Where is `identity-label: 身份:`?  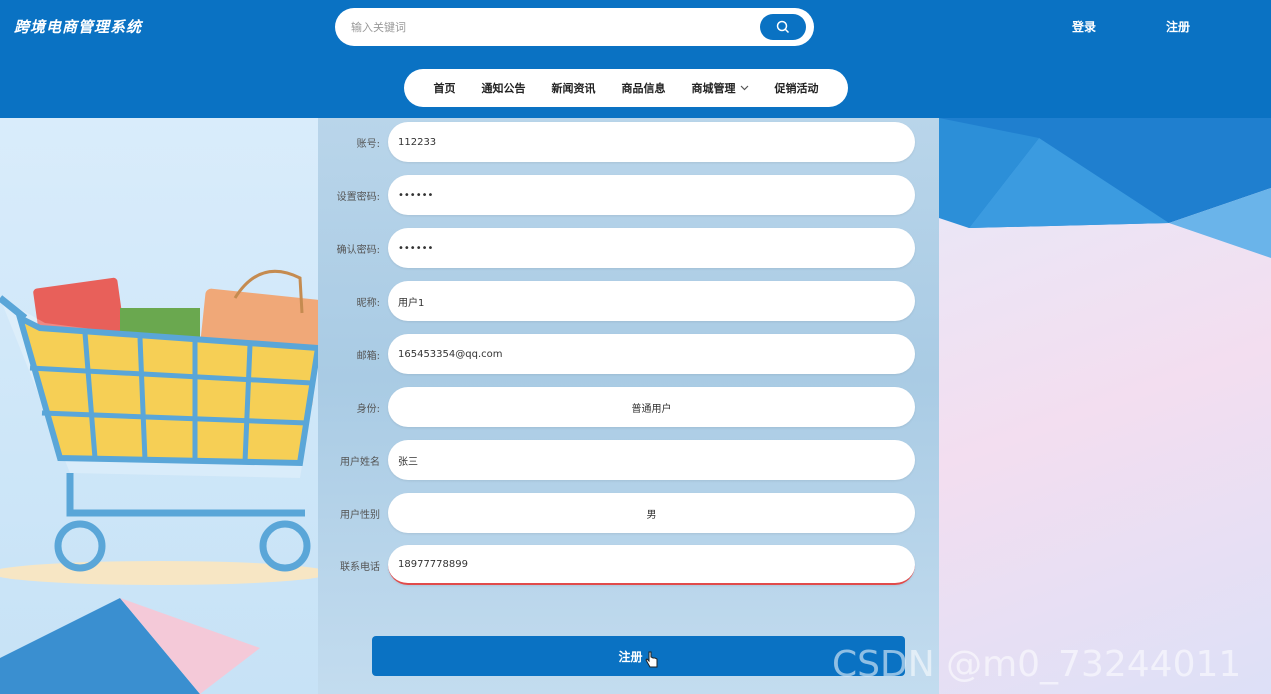 identity-label: 身份: is located at coordinates (368, 409).